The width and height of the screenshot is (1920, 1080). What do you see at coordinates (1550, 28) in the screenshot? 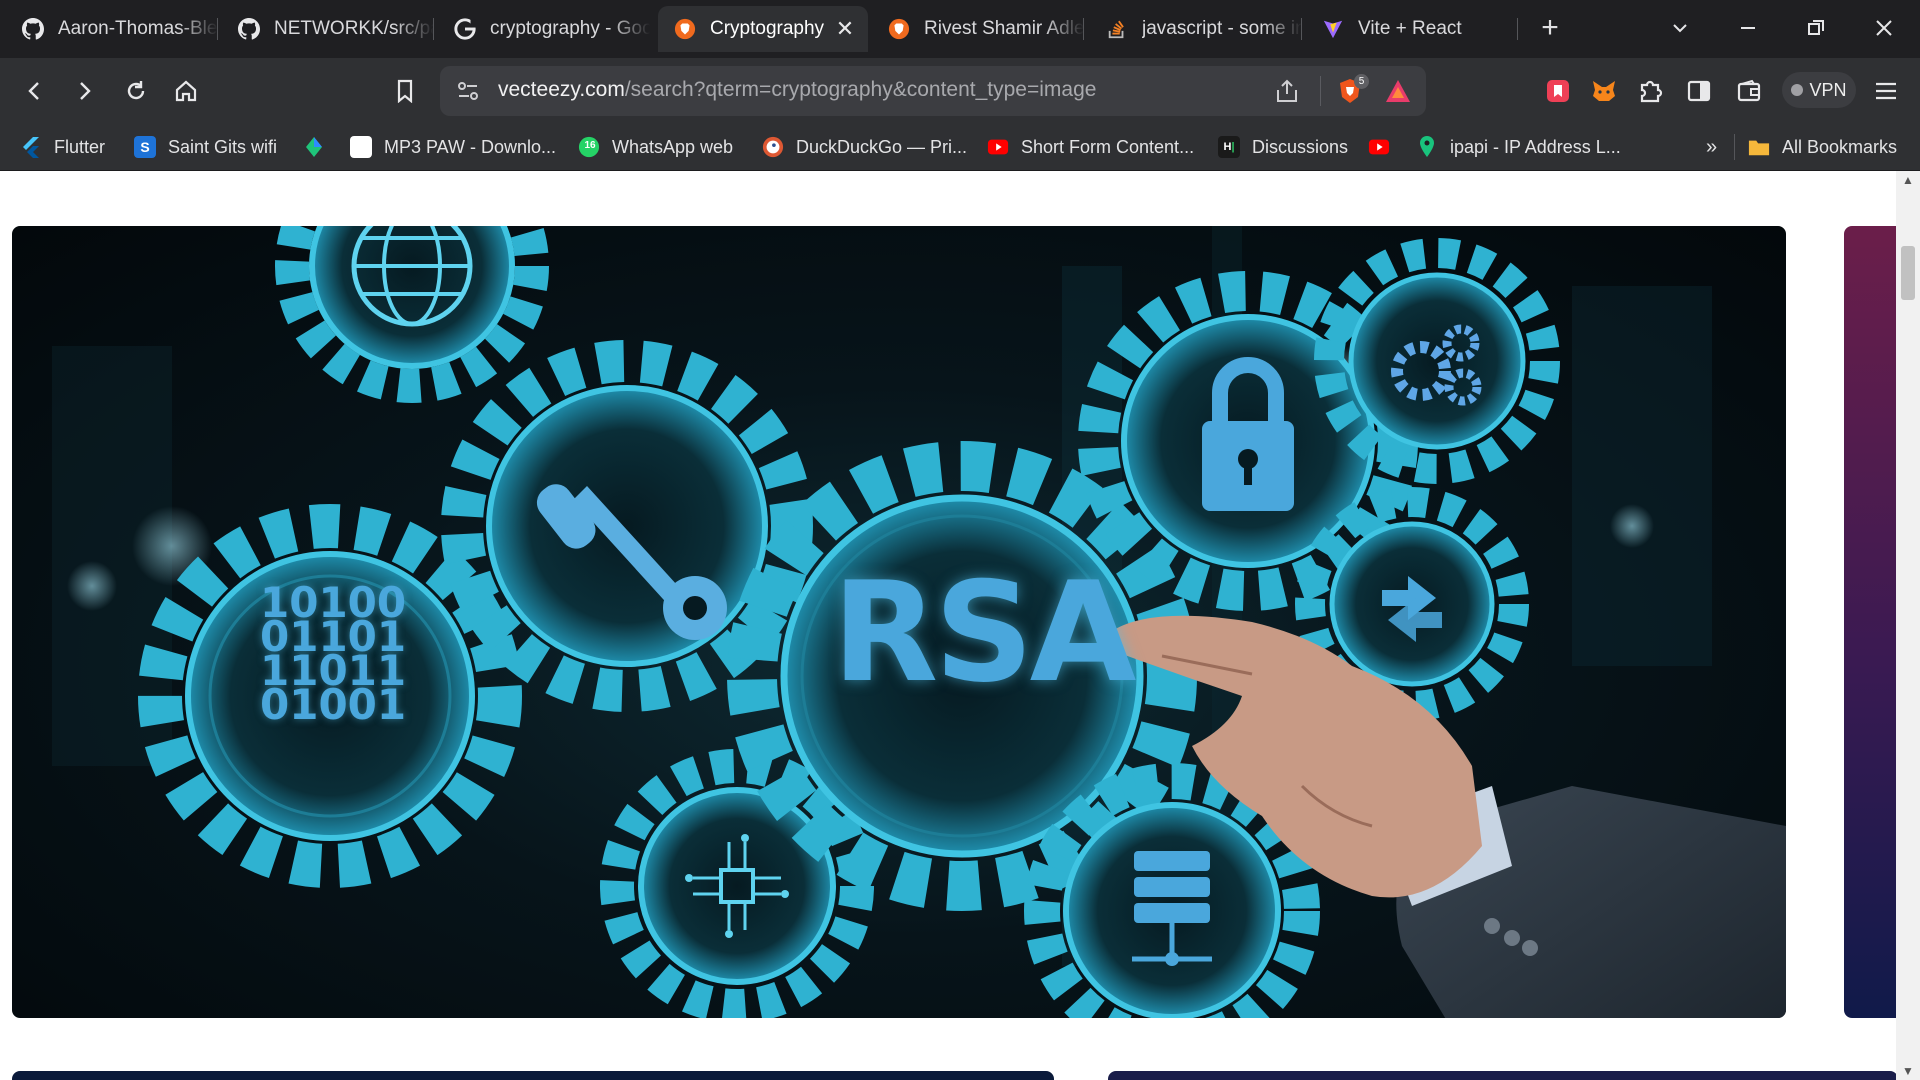
I see `new-tab-icon: +` at bounding box center [1550, 28].